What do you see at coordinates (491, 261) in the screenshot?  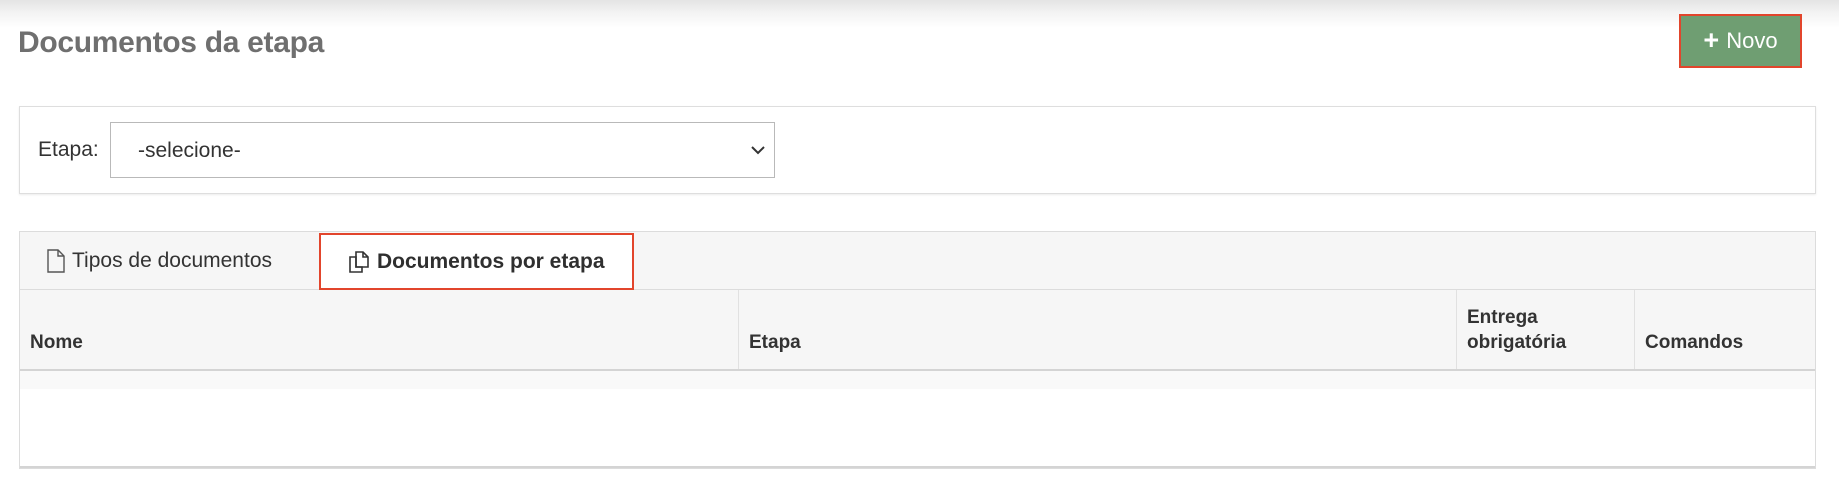 I see `tab-documentos-por-etapa-label: Documentos por etapa` at bounding box center [491, 261].